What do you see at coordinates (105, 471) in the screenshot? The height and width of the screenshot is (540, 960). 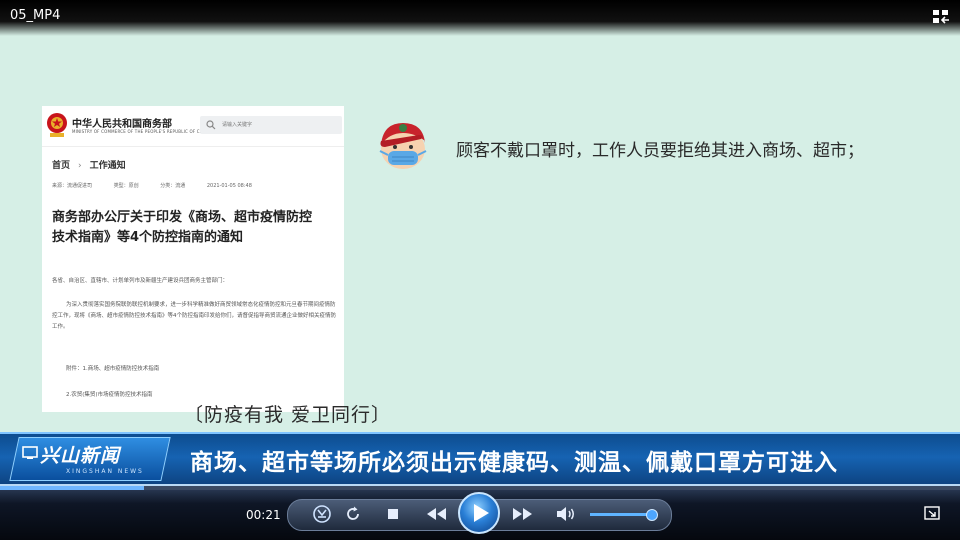 I see `news-logo-english: XINGSHAN NEWS` at bounding box center [105, 471].